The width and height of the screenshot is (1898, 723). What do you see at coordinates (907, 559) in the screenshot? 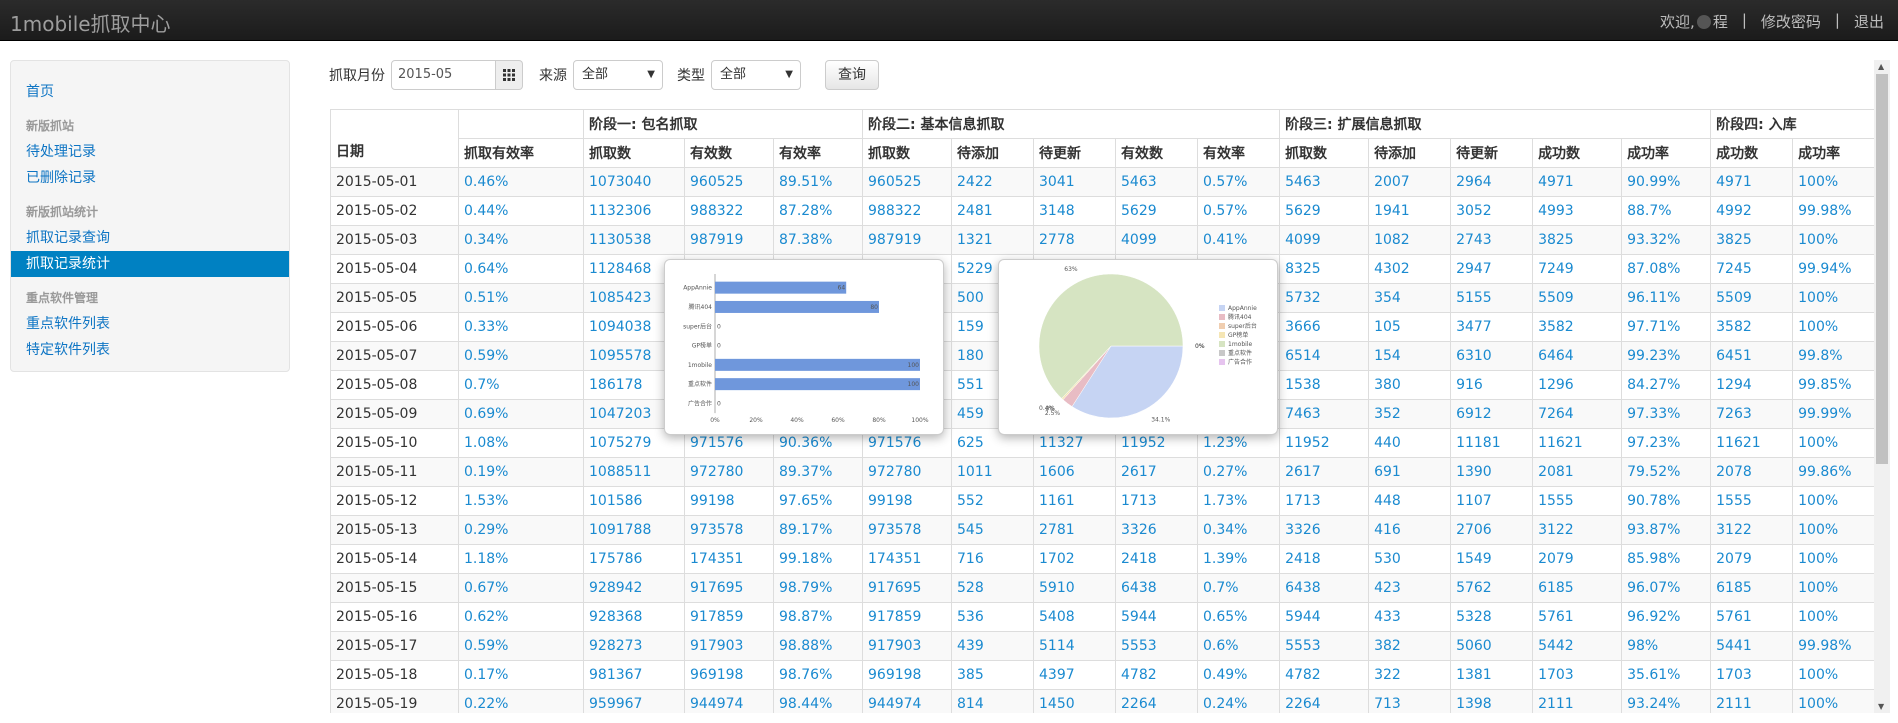
I see `table-cell-link: 174351` at bounding box center [907, 559].